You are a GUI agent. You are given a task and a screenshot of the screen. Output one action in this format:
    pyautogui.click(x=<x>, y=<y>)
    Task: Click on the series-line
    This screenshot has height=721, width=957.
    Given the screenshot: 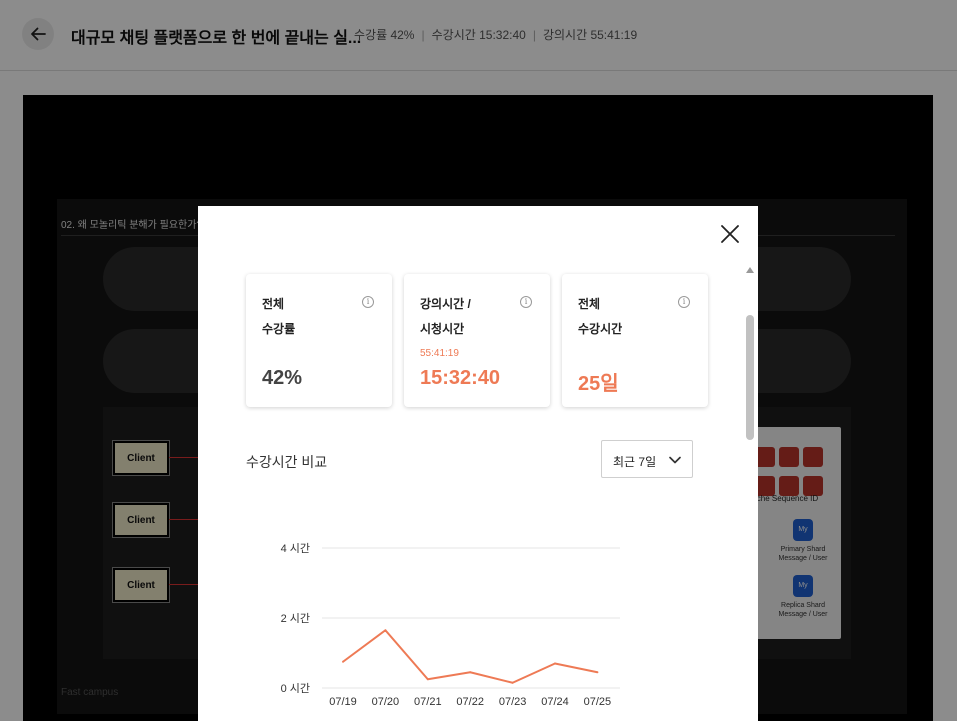 What is the action you would take?
    pyautogui.click(x=470, y=656)
    